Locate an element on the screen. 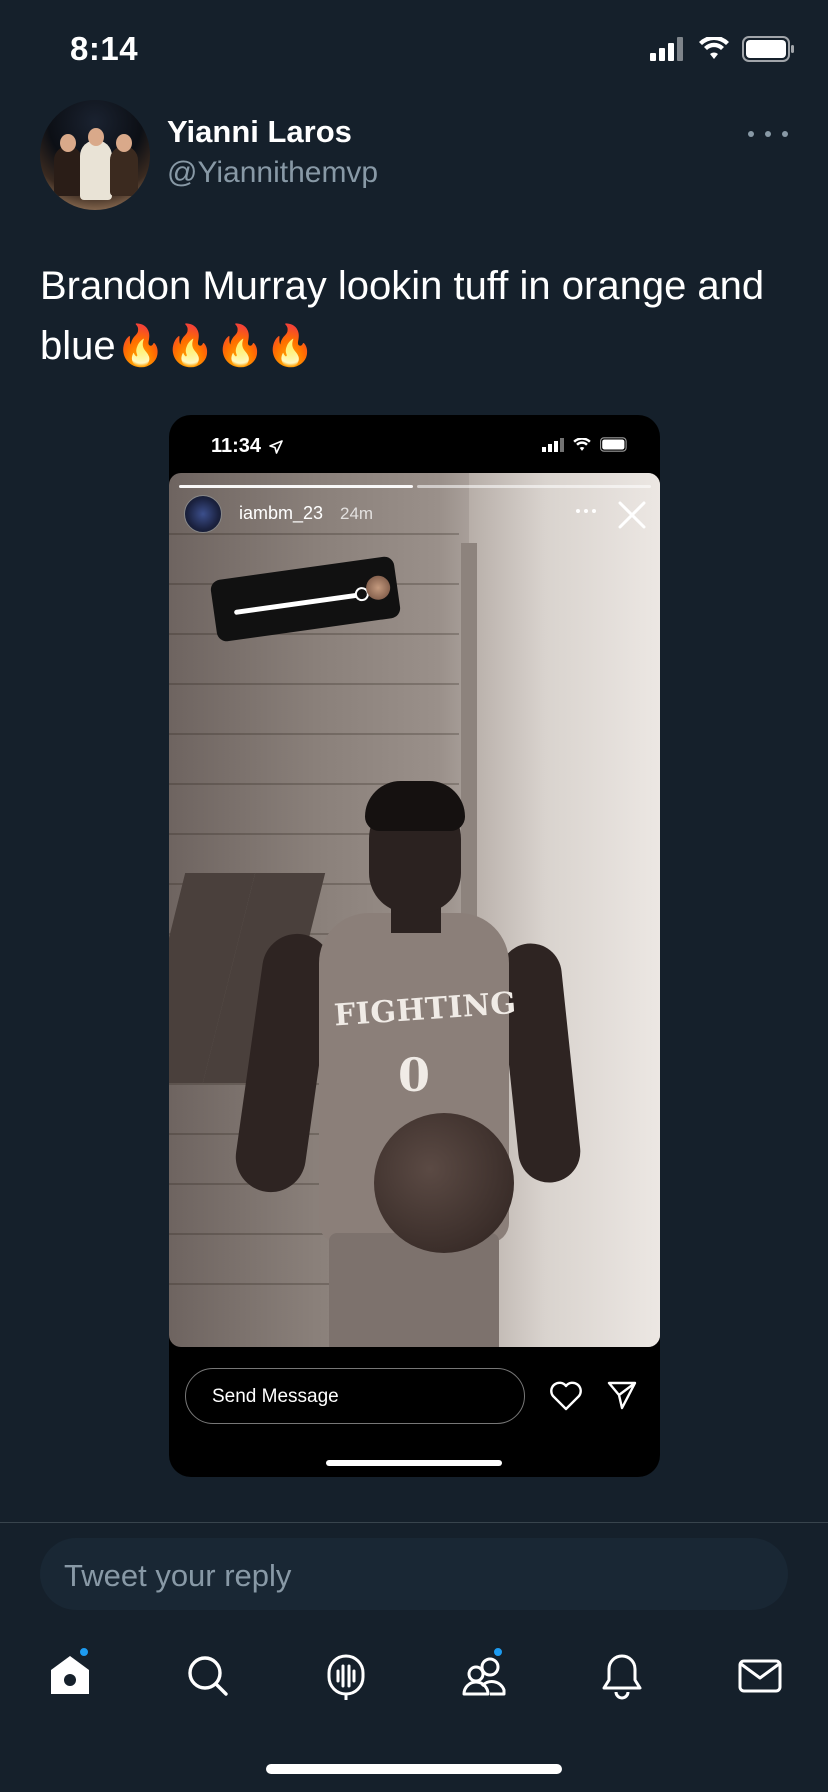  story-status-bar: 11:34 is located at coordinates (414, 445).